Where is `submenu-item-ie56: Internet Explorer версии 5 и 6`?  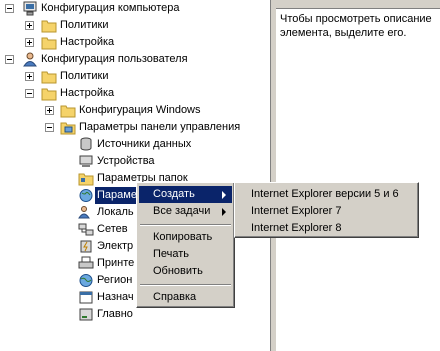 submenu-item-ie56: Internet Explorer версии 5 и 6 is located at coordinates (326, 194).